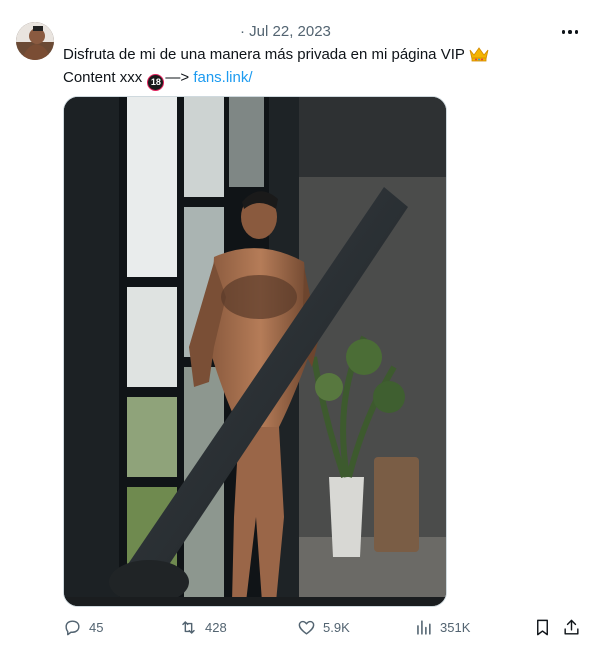 Image resolution: width=589 pixels, height=646 pixels. I want to click on share-icon, so click(571, 627).